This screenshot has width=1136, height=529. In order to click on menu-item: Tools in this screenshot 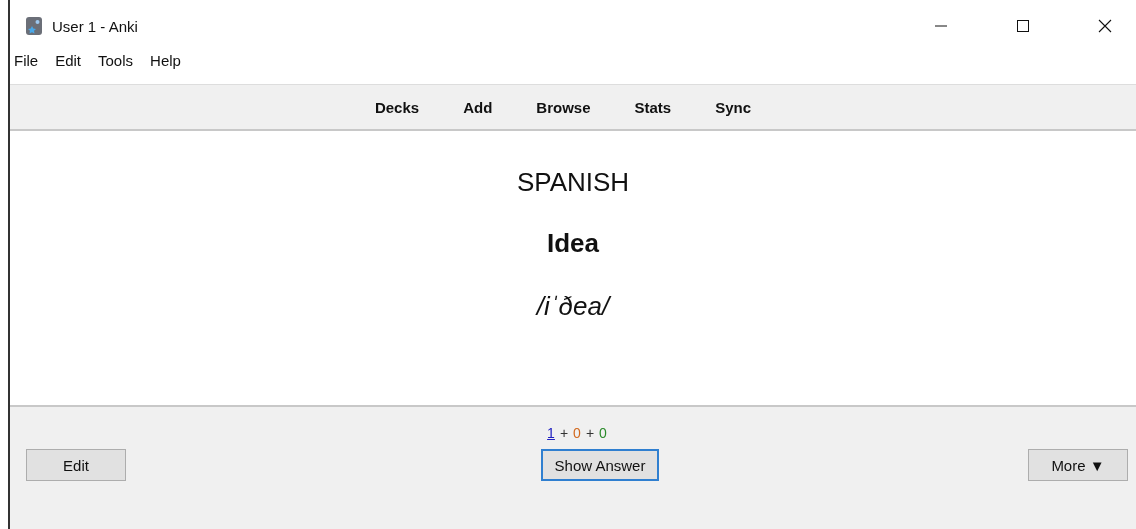, I will do `click(116, 60)`.